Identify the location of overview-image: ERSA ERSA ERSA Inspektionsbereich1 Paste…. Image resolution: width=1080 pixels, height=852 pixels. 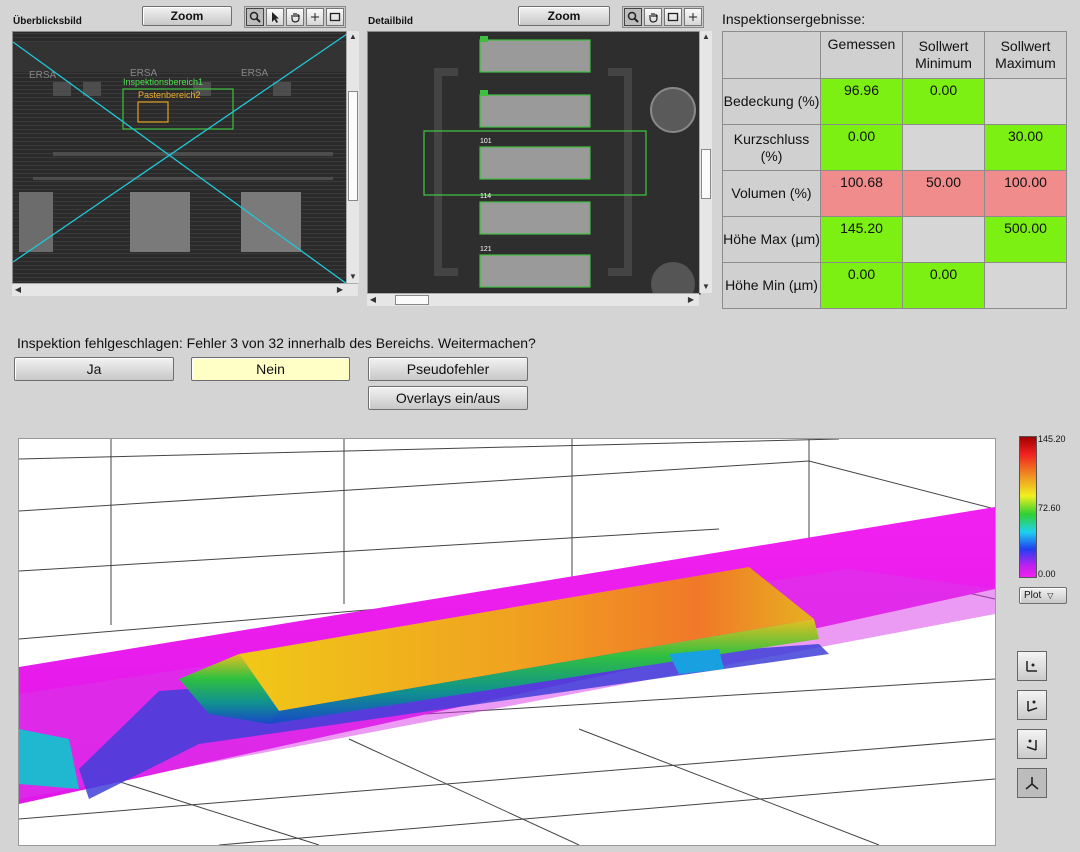
(180, 158).